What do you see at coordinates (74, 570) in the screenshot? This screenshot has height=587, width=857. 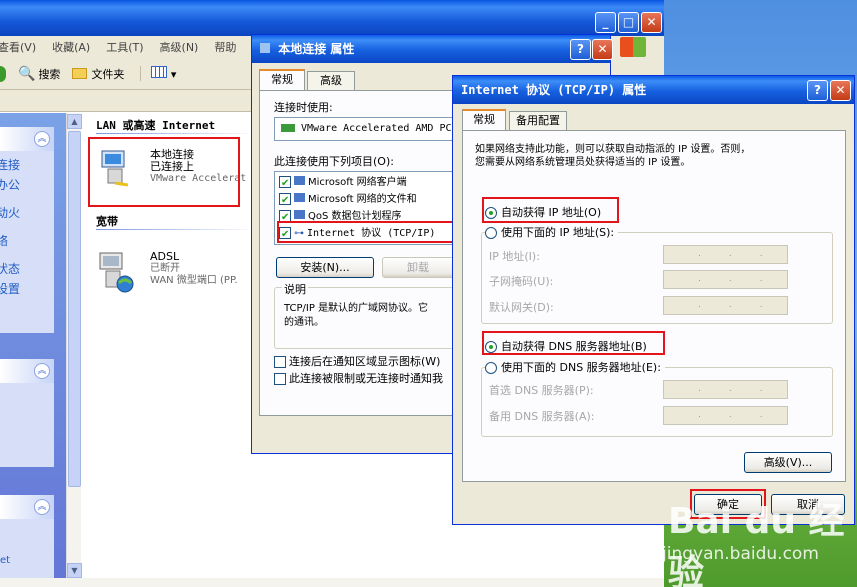 I see `scroll-down-icon: ▼` at bounding box center [74, 570].